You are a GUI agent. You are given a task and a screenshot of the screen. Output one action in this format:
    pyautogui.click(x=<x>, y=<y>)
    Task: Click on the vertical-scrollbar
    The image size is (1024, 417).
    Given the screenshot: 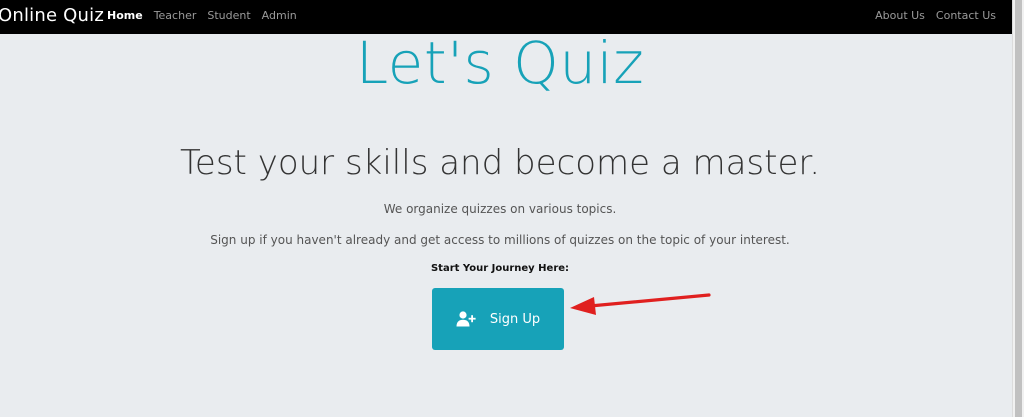 What is the action you would take?
    pyautogui.click(x=1018, y=208)
    